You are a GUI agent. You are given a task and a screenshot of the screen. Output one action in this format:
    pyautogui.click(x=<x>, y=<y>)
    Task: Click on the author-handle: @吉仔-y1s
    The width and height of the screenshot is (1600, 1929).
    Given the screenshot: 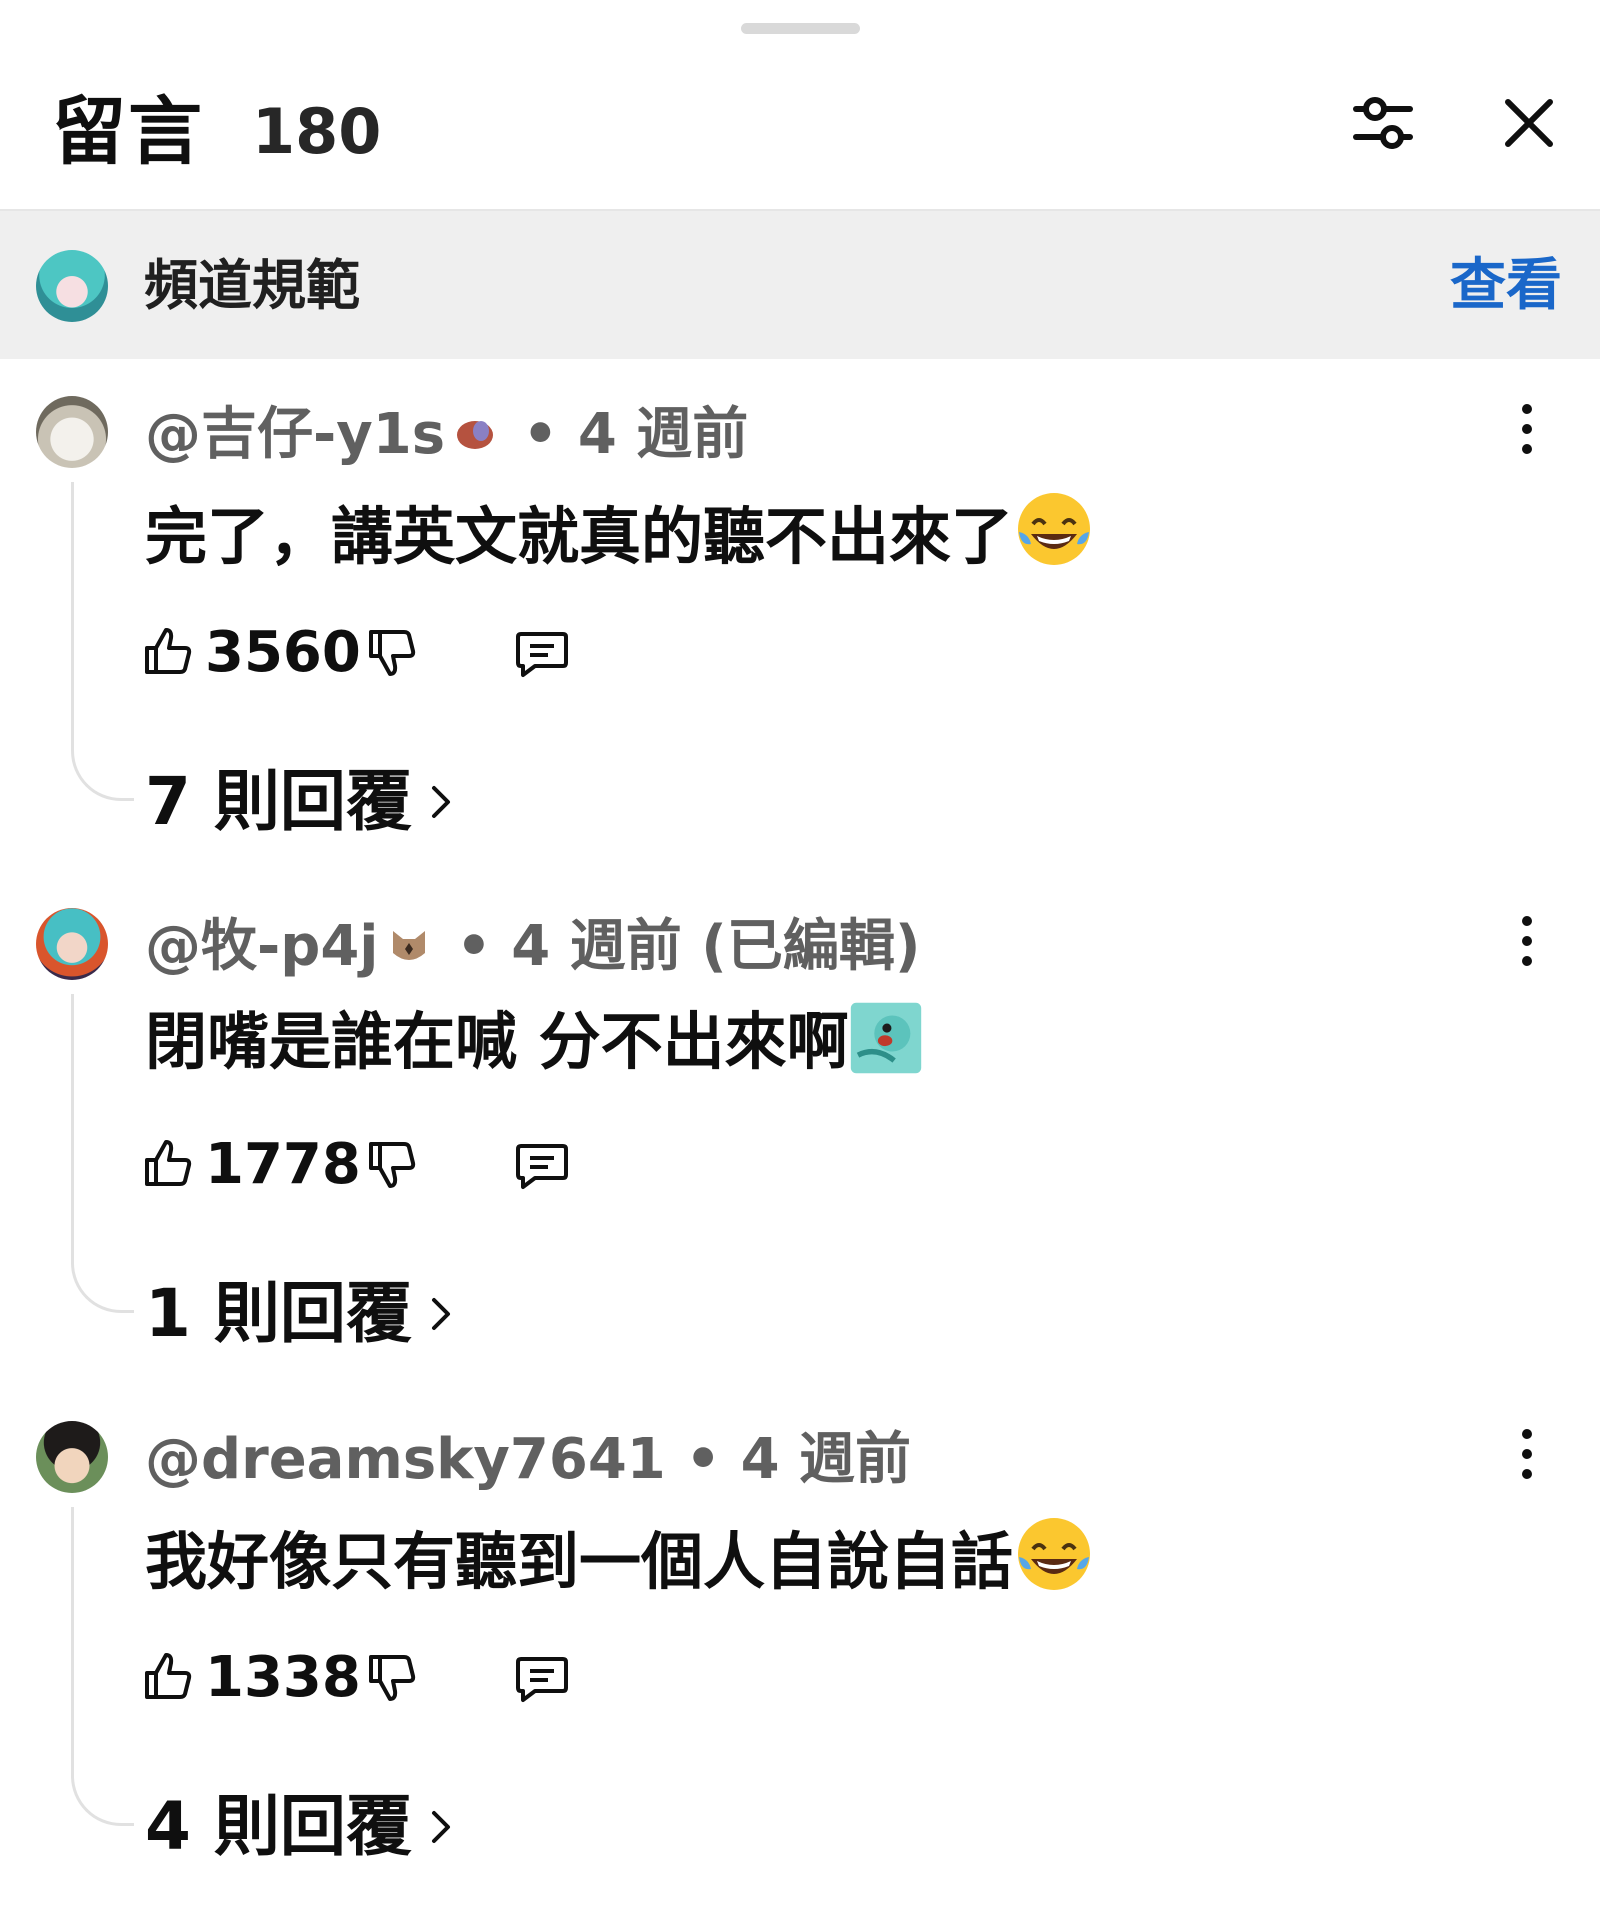 What is the action you would take?
    pyautogui.click(x=295, y=434)
    